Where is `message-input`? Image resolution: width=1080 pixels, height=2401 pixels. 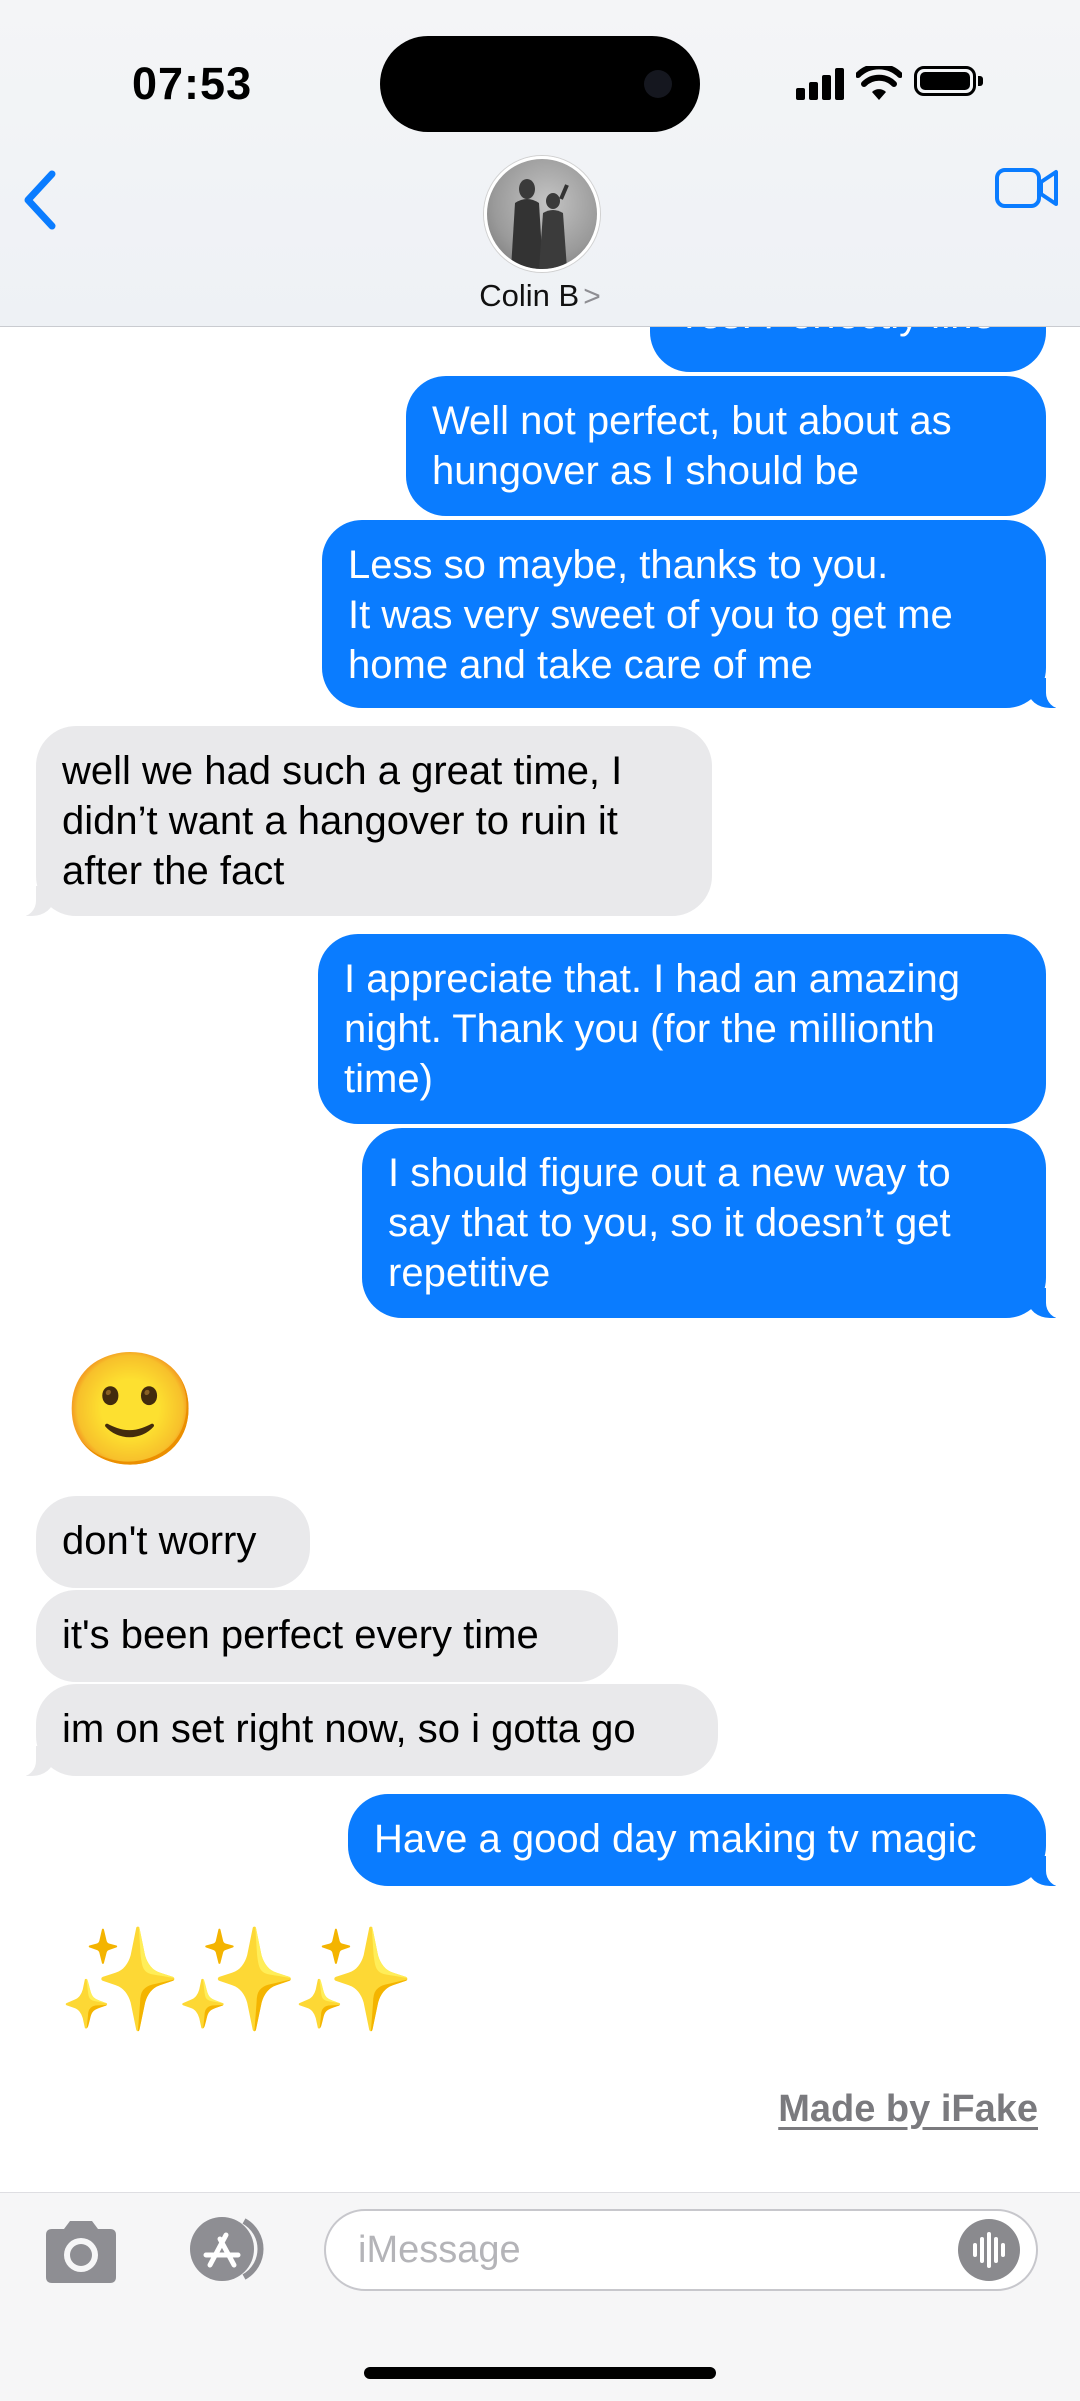 message-input is located at coordinates (681, 2250).